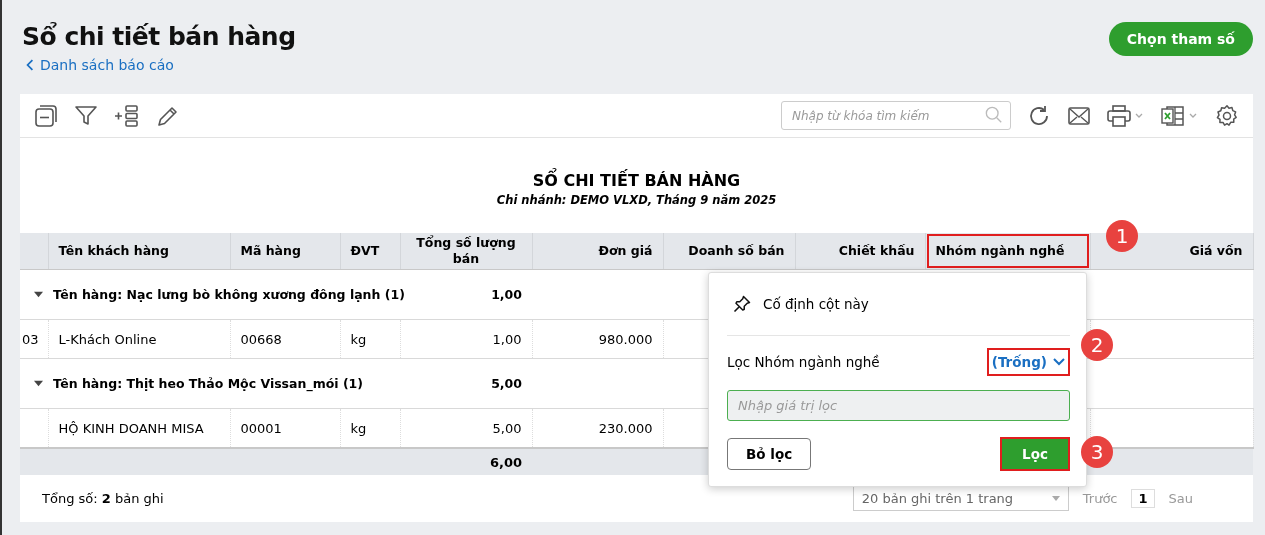 The height and width of the screenshot is (535, 1265). I want to click on table-cell: 980.000, so click(625, 339).